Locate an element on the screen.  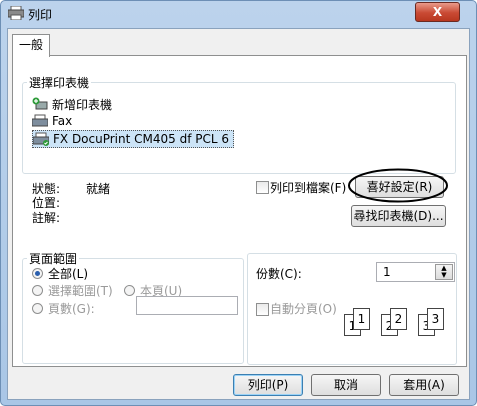
print-to-file-checkbox is located at coordinates (262, 187).